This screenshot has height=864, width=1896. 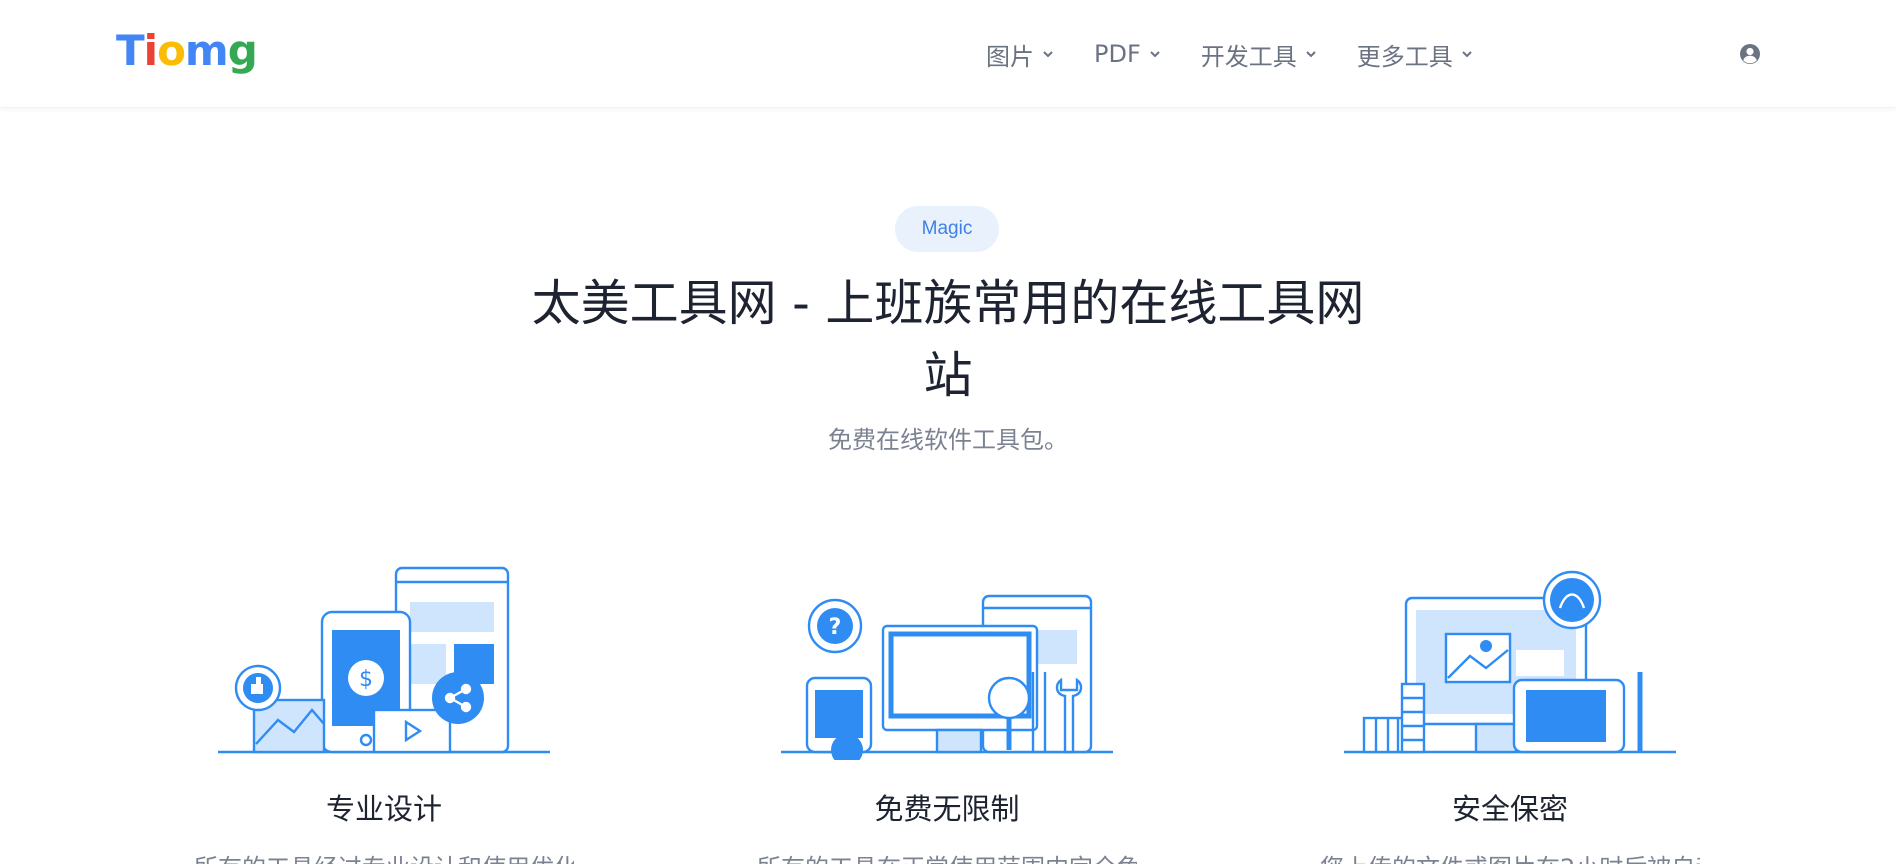 I want to click on devices-tools-illustration: ?, so click(x=947, y=677).